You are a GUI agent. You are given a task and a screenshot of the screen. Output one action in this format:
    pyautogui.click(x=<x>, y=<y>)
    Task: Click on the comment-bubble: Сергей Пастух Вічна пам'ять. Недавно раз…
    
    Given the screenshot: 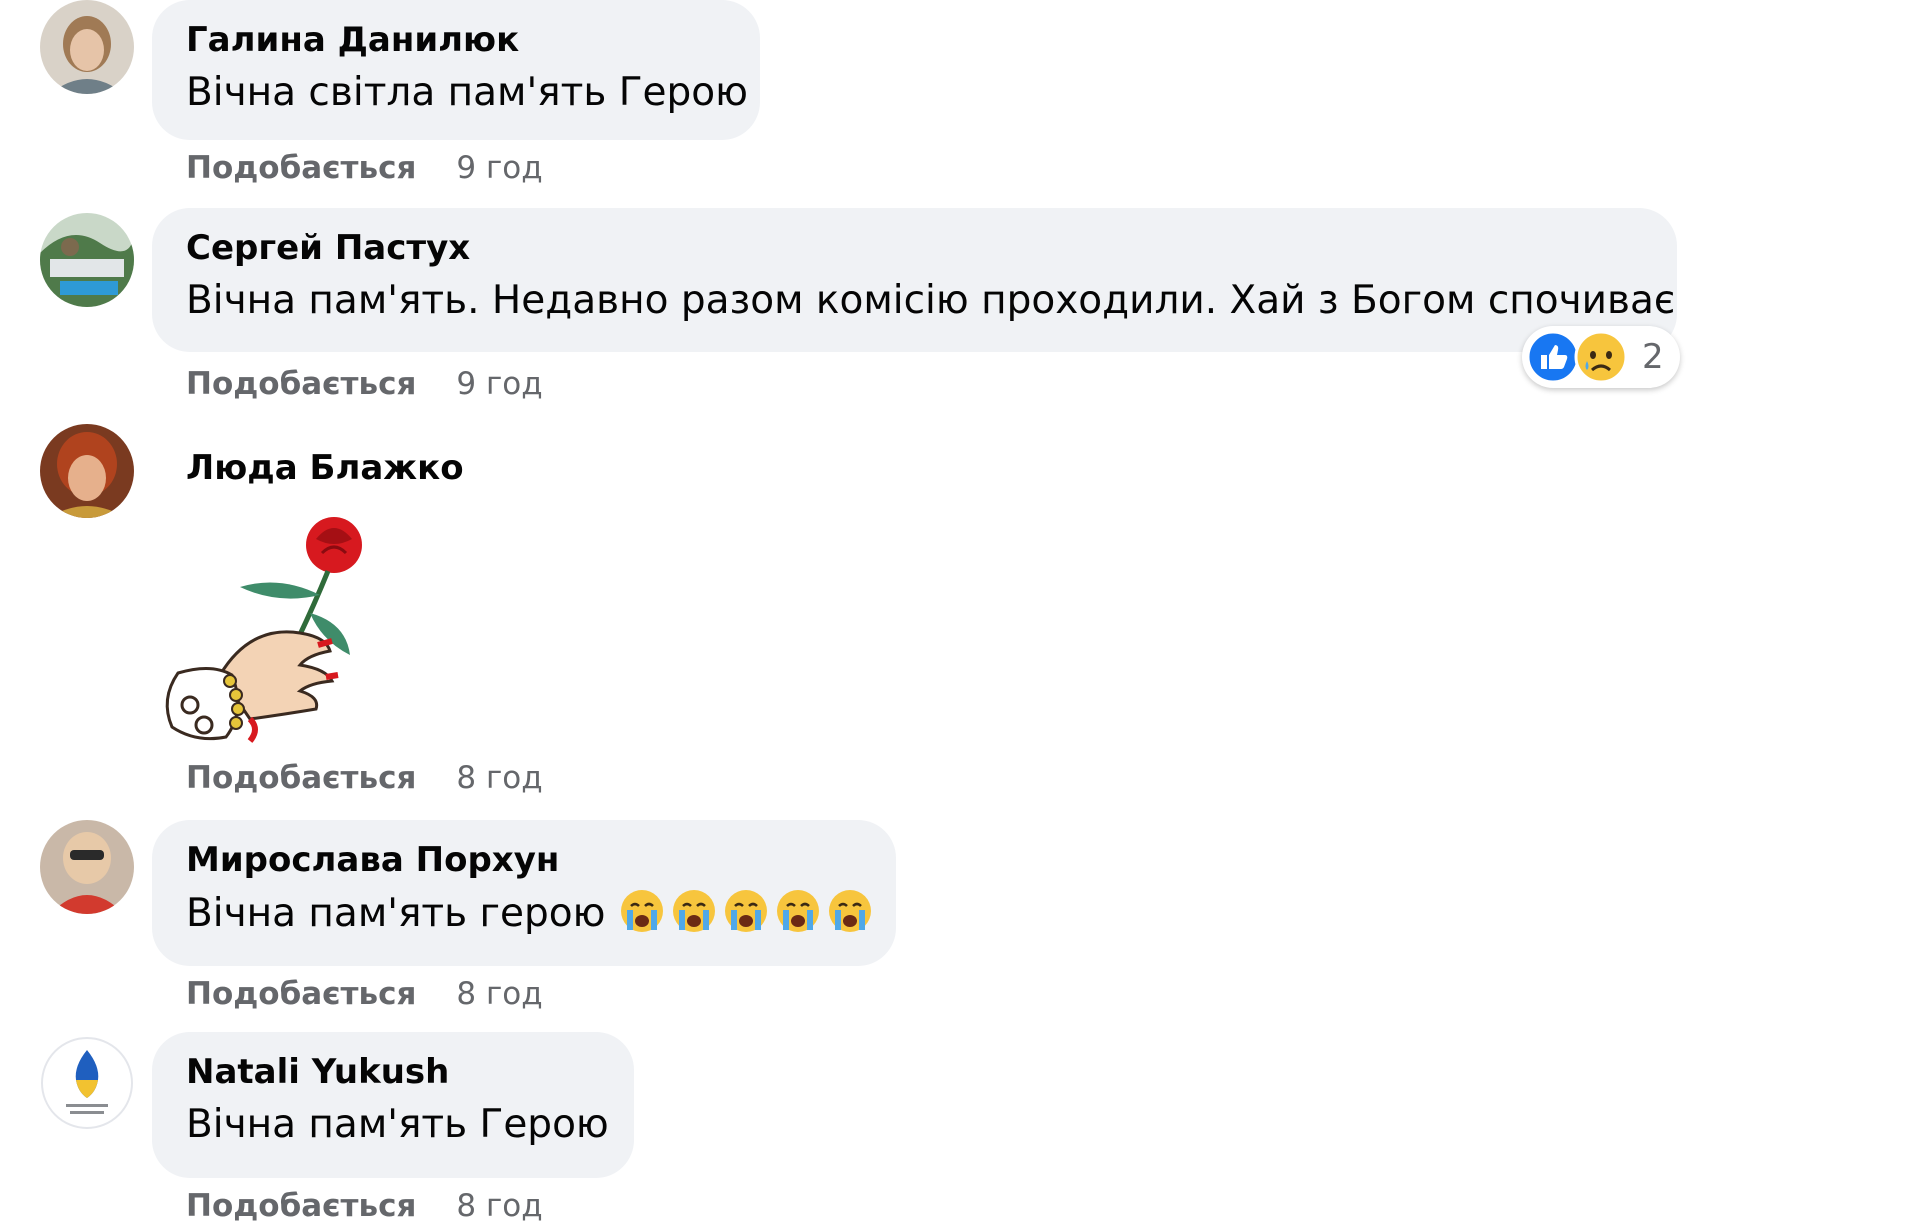 What is the action you would take?
    pyautogui.click(x=914, y=280)
    